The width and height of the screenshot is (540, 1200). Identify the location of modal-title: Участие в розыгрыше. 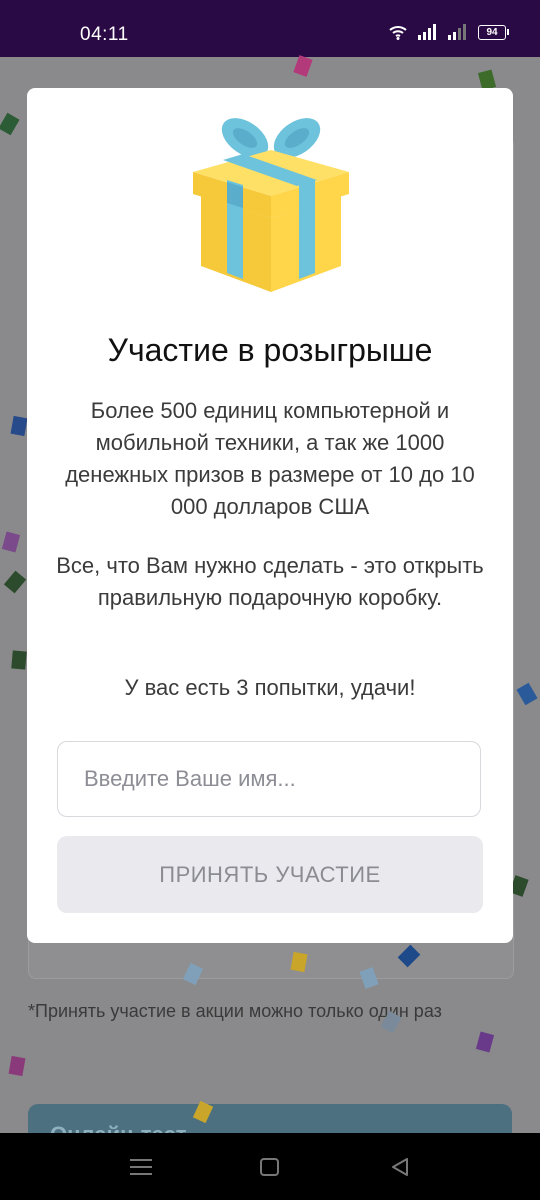
(270, 350).